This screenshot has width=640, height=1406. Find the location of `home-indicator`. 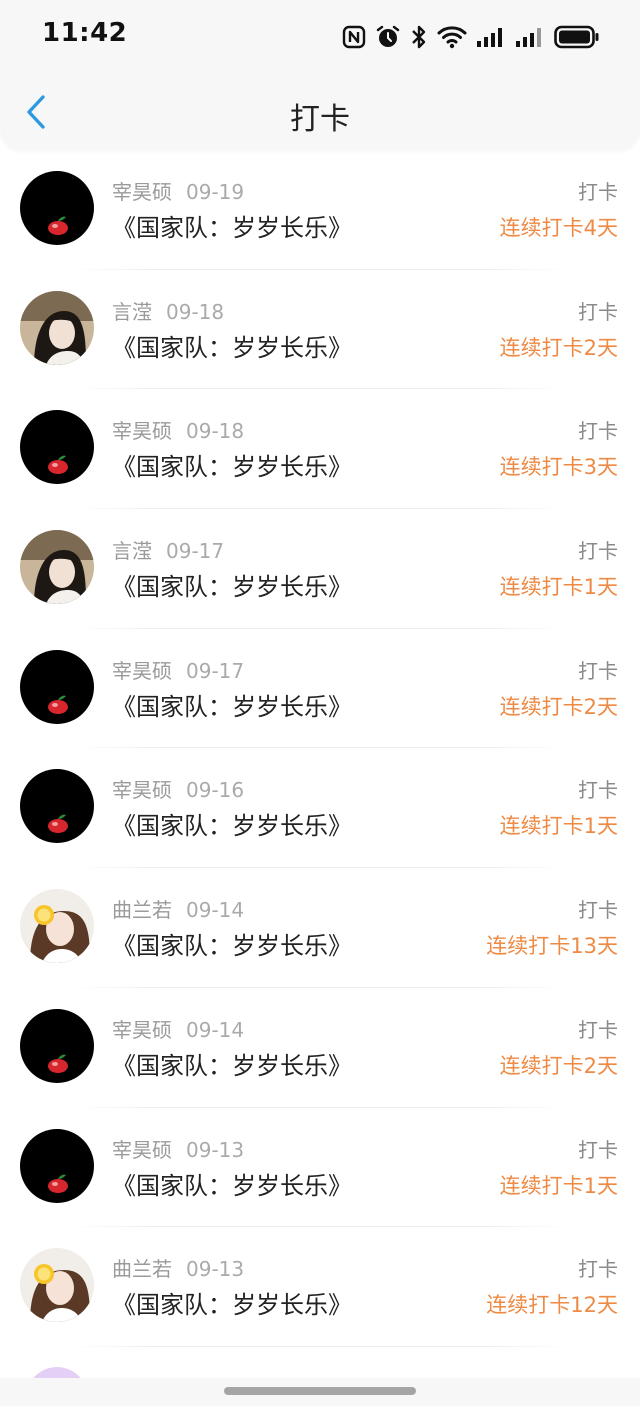

home-indicator is located at coordinates (320, 1391).